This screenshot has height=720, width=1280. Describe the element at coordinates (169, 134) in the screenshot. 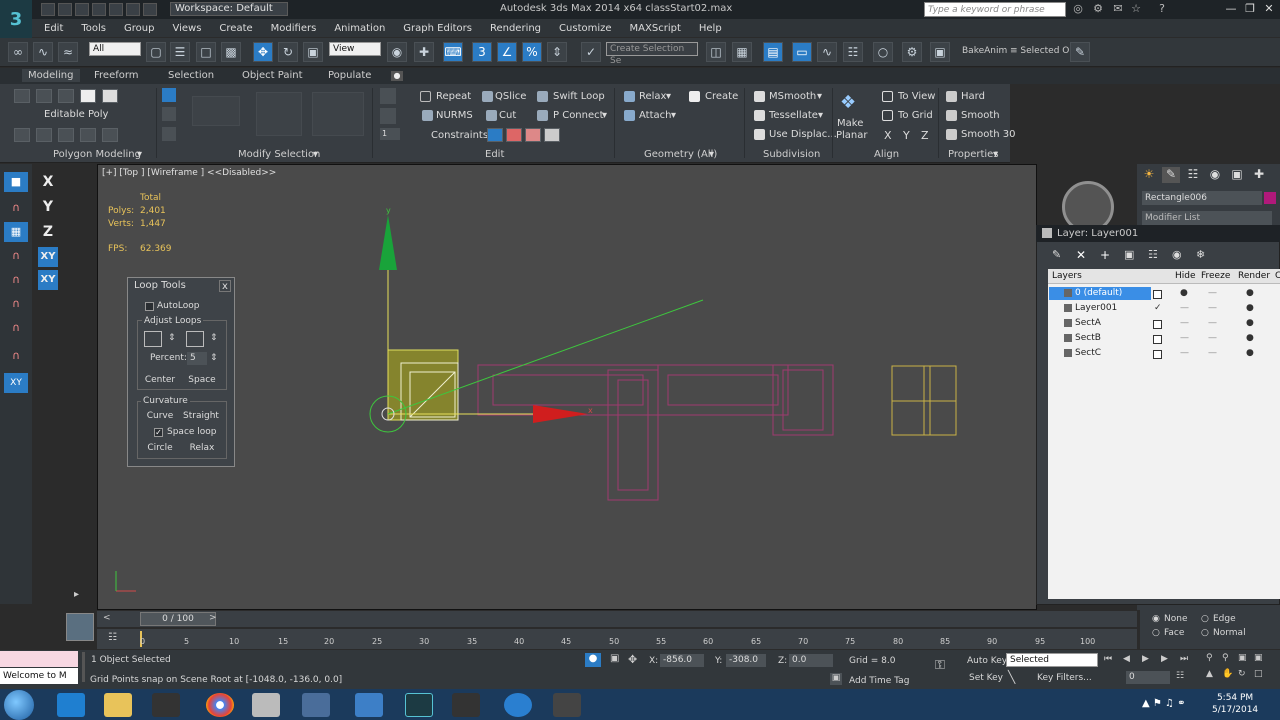

I see `shrink-icon` at that location.